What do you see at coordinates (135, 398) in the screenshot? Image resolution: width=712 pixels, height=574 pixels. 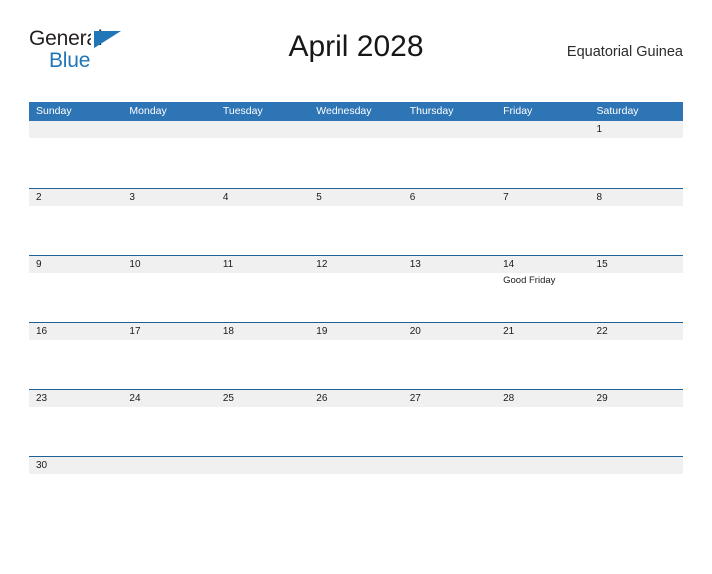 I see `day-number: 24` at bounding box center [135, 398].